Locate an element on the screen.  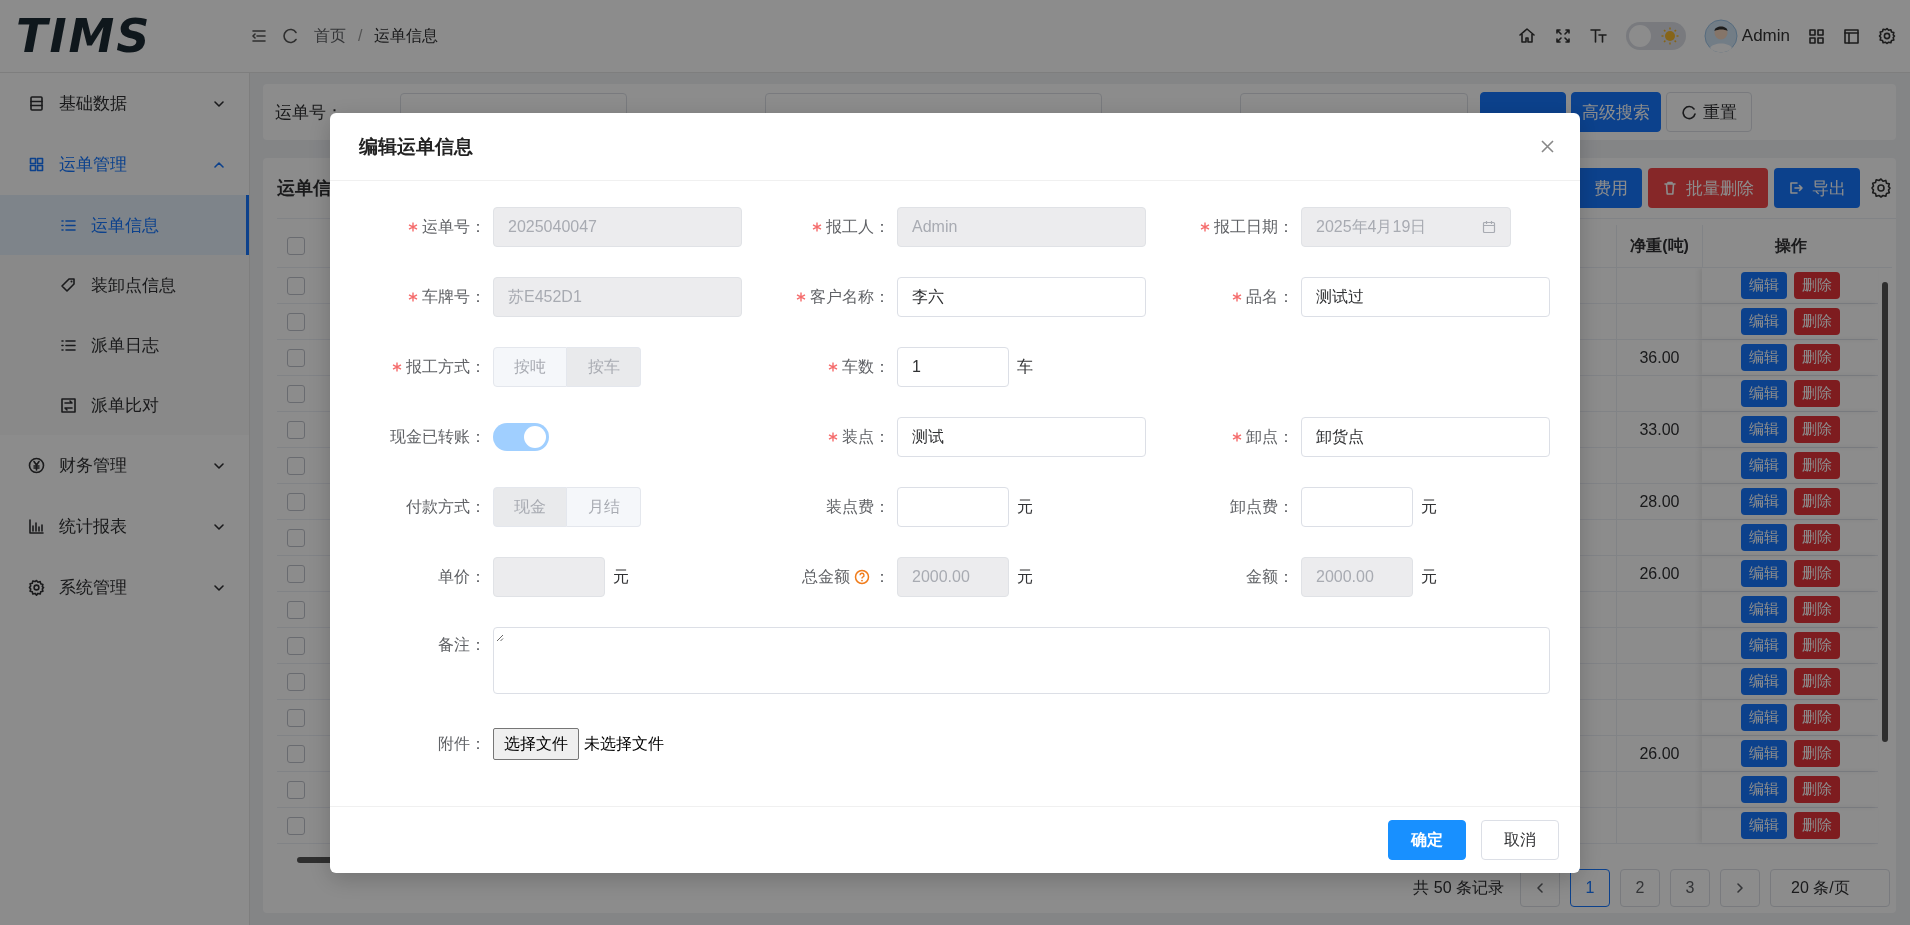
input-field: Admin is located at coordinates (1021, 227).